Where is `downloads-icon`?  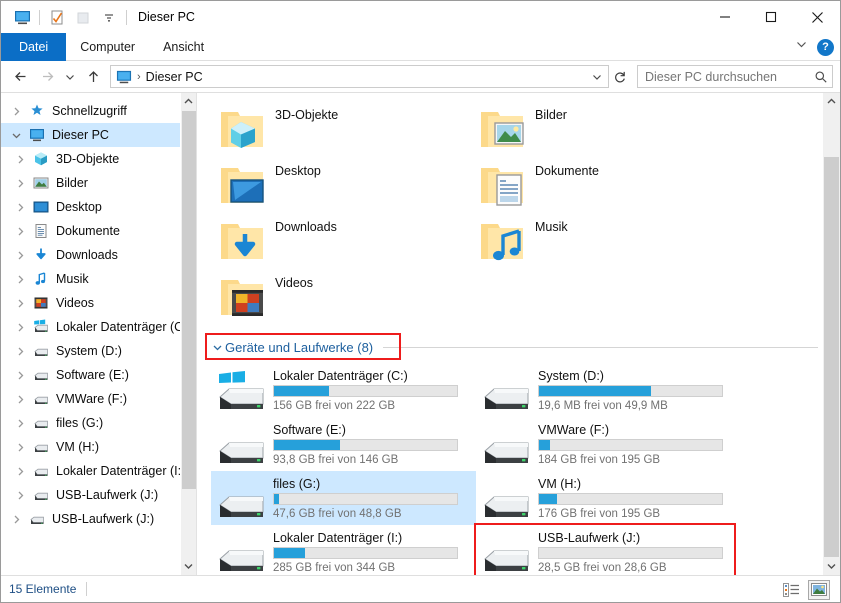 downloads-icon is located at coordinates (41, 255).